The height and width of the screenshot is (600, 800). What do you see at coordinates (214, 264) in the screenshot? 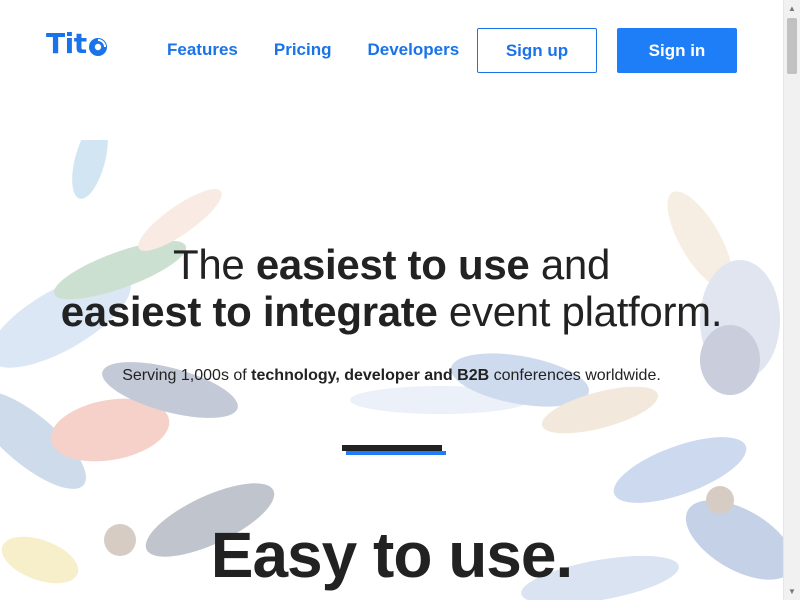
I see `hero-title-line1-pre: The` at bounding box center [214, 264].